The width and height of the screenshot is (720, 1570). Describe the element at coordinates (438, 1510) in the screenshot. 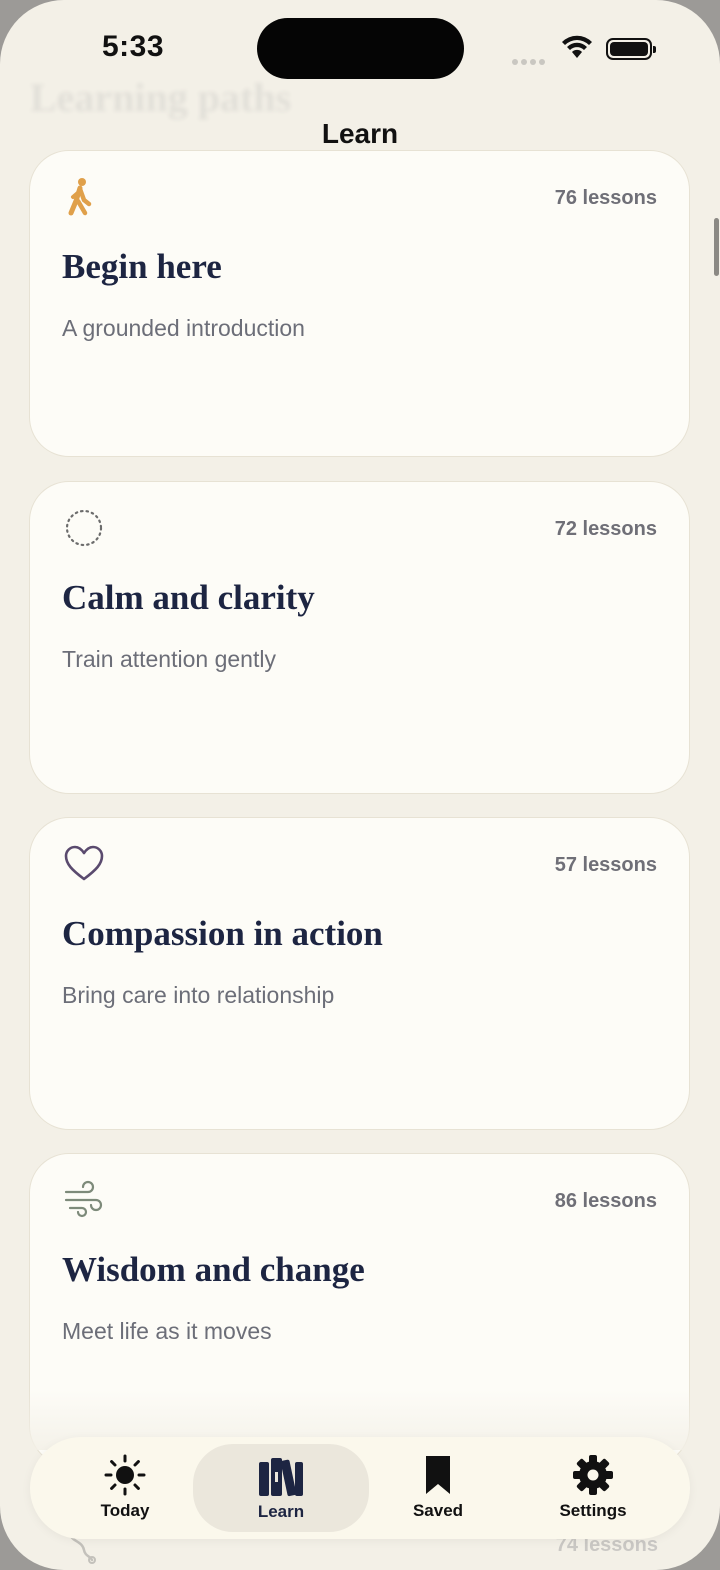

I see `tab-label: Saved` at that location.